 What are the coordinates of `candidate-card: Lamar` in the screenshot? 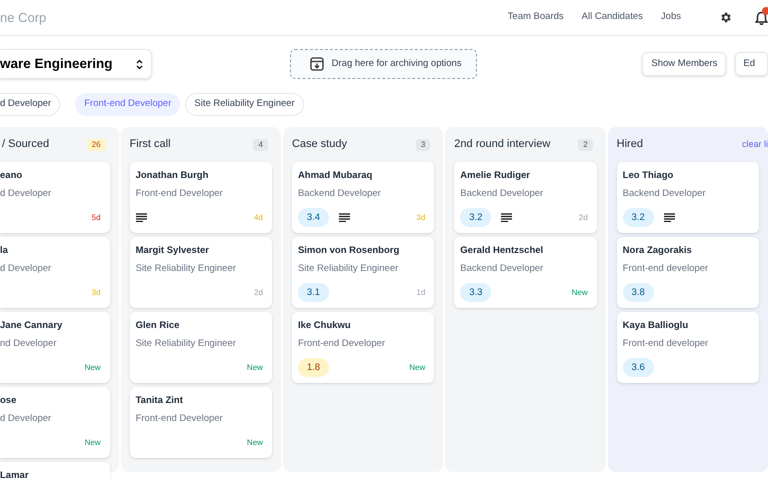 It's located at (55, 471).